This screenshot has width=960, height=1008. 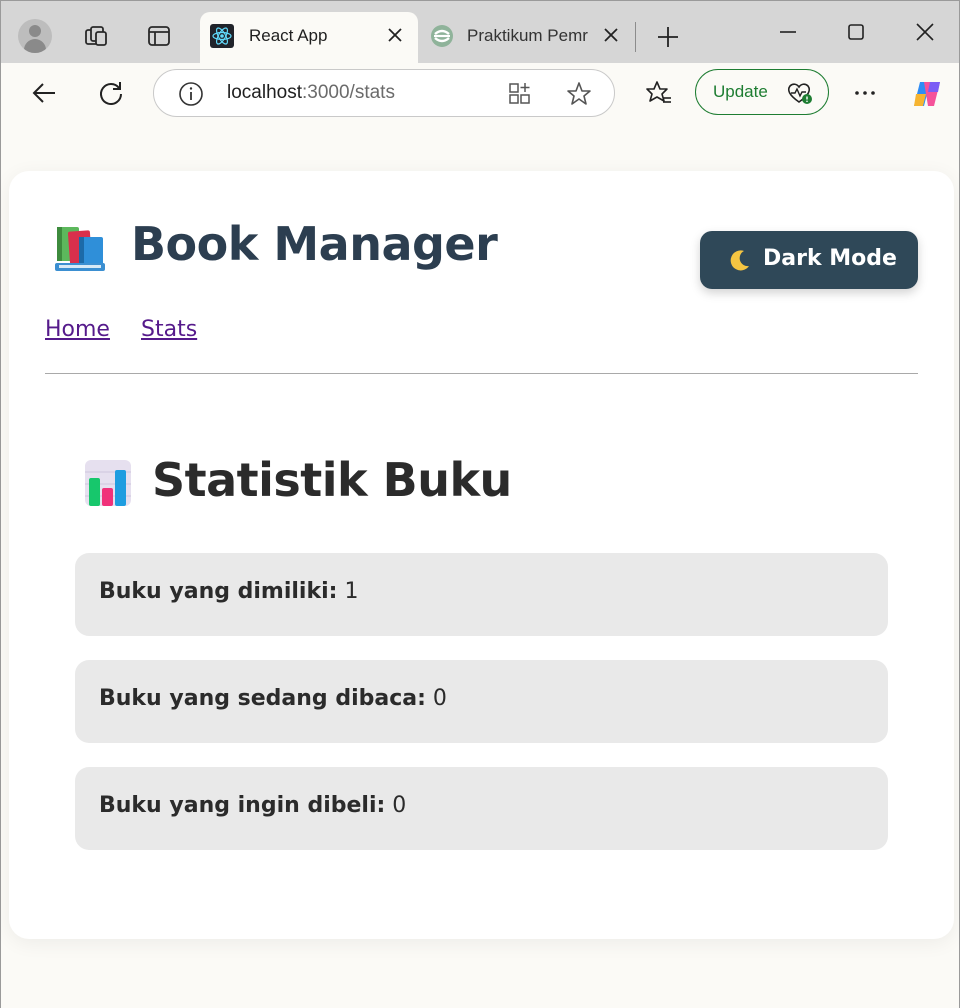 I want to click on more-icon, so click(x=865, y=93).